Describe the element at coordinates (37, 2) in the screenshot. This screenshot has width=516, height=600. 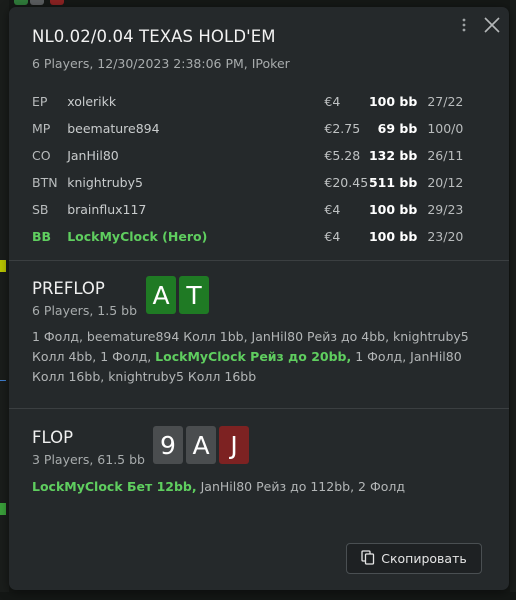
I see `background-tab-gray` at that location.